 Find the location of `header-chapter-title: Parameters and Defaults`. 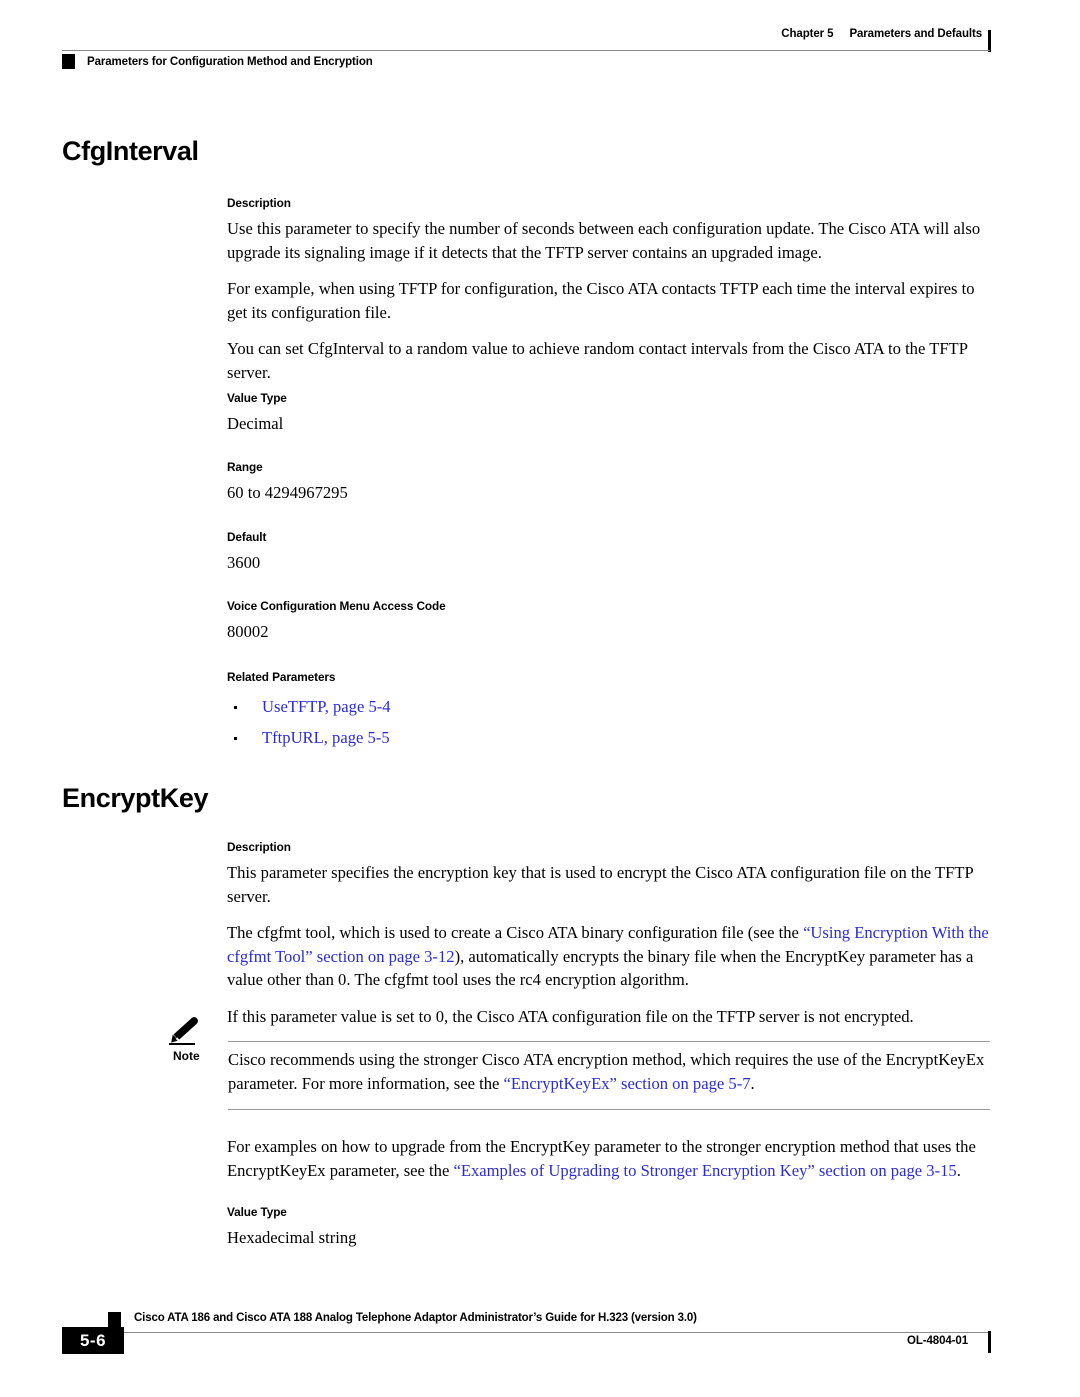

header-chapter-title: Parameters and Defaults is located at coordinates (915, 34).